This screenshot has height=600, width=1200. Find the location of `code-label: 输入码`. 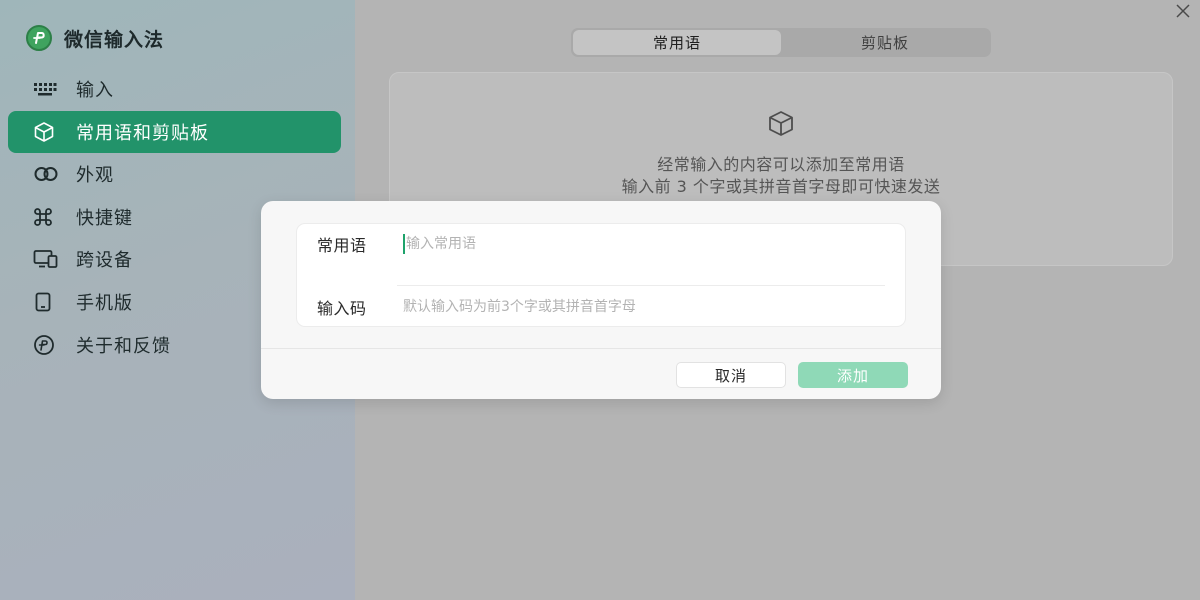

code-label: 输入码 is located at coordinates (342, 308).